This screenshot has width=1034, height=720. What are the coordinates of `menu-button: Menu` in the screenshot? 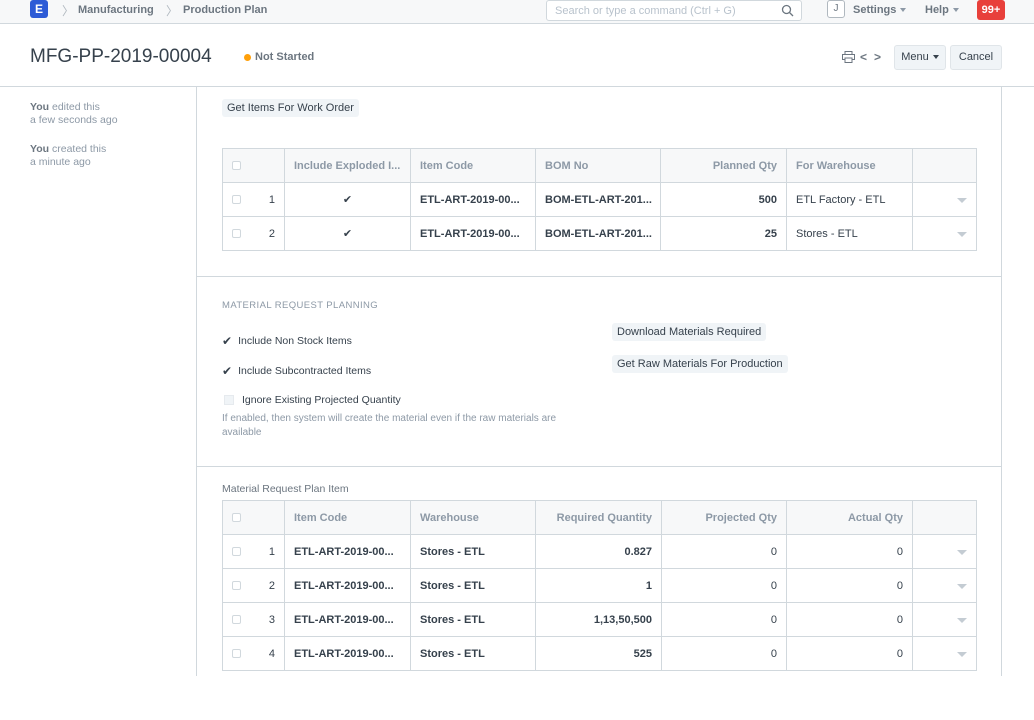 It's located at (920, 57).